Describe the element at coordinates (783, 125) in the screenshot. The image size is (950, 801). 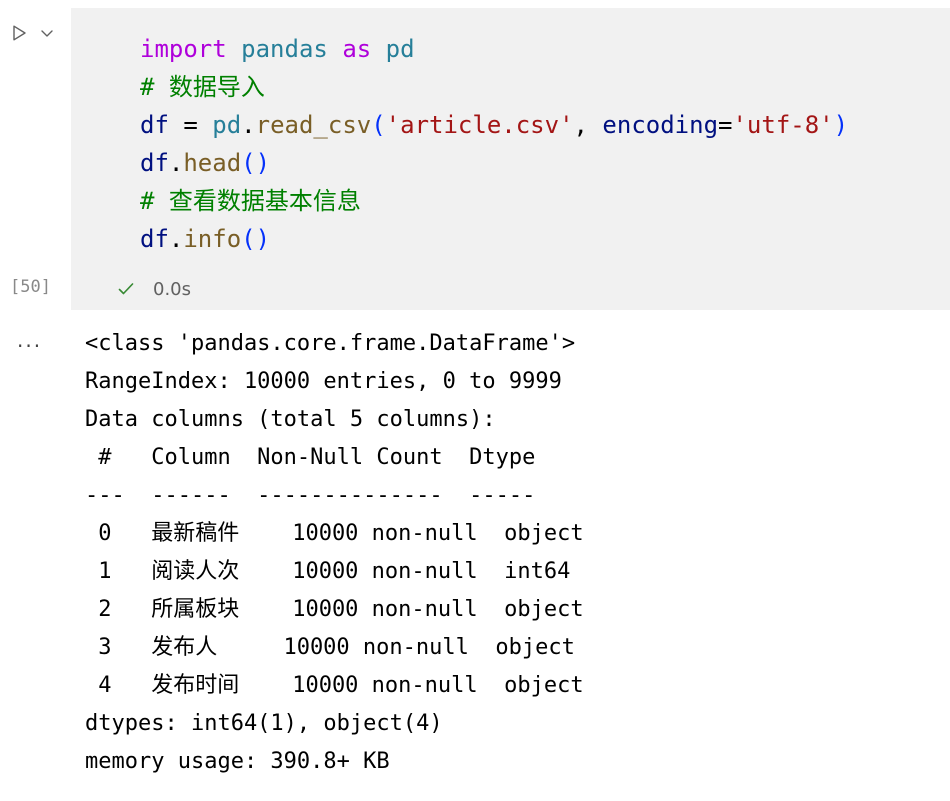
I see `code-token: 'utf-8'` at that location.